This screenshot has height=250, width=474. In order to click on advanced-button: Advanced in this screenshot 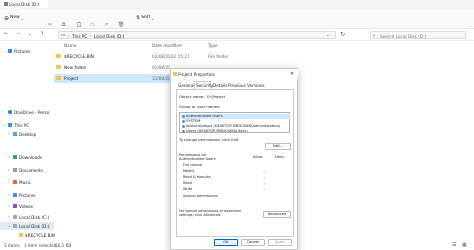, I will do `click(277, 214)`.